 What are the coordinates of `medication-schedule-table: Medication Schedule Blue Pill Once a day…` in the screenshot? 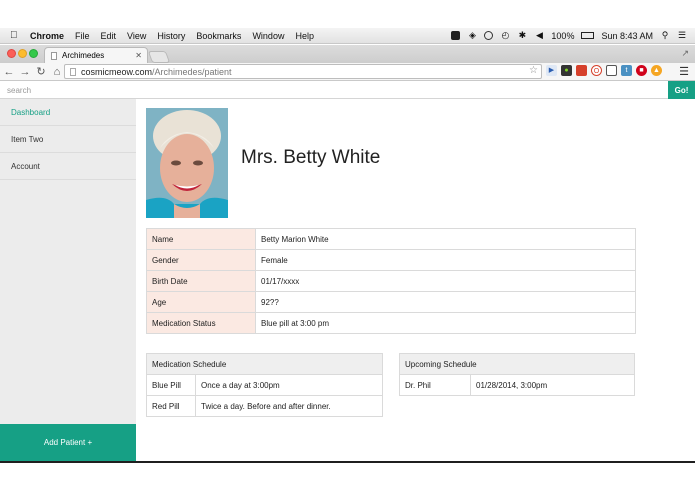 It's located at (264, 385).